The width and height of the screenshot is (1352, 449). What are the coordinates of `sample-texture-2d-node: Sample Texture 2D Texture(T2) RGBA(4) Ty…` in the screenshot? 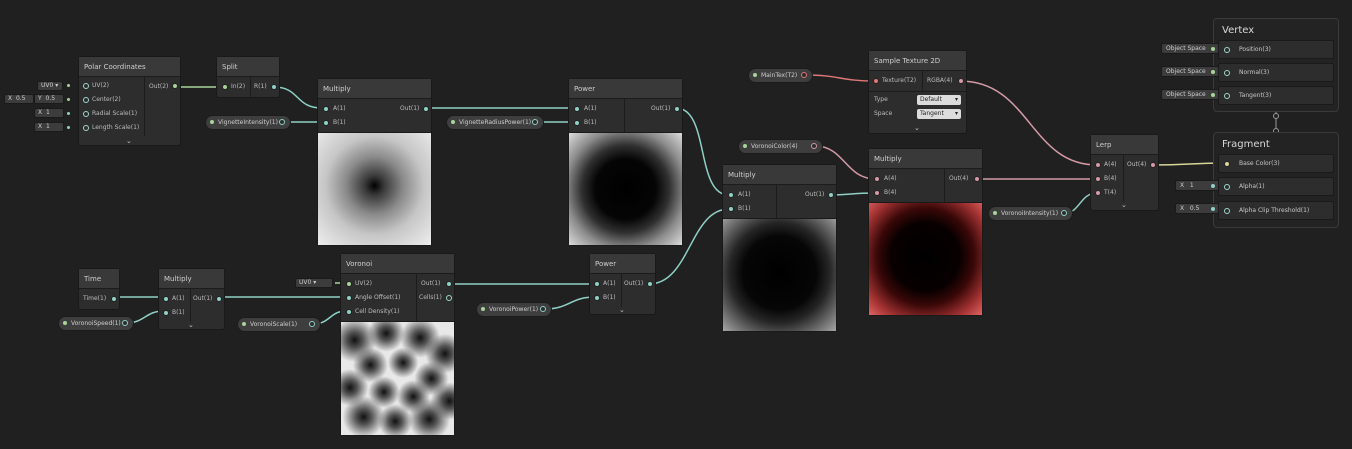 It's located at (917, 92).